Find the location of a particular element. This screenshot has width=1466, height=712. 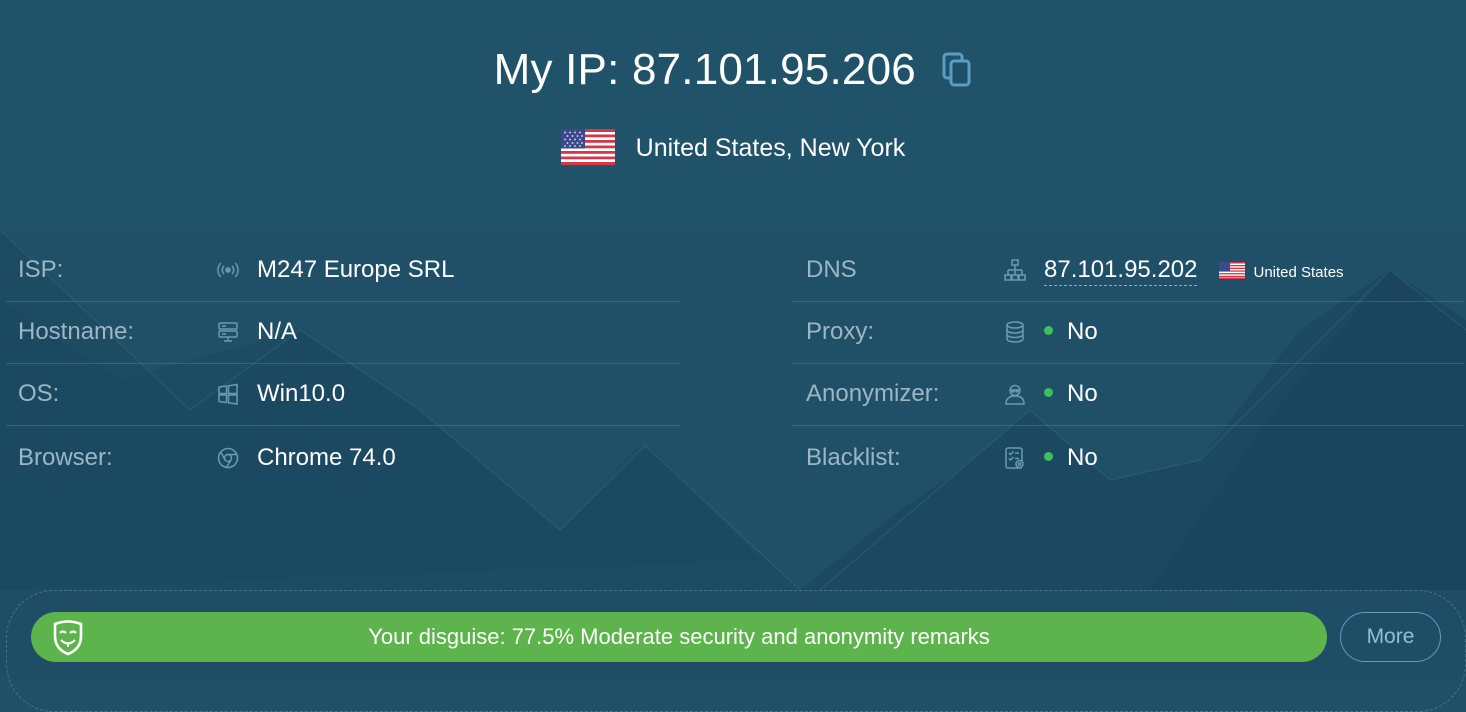

isp-value: M247 Europe SRL is located at coordinates (356, 269).